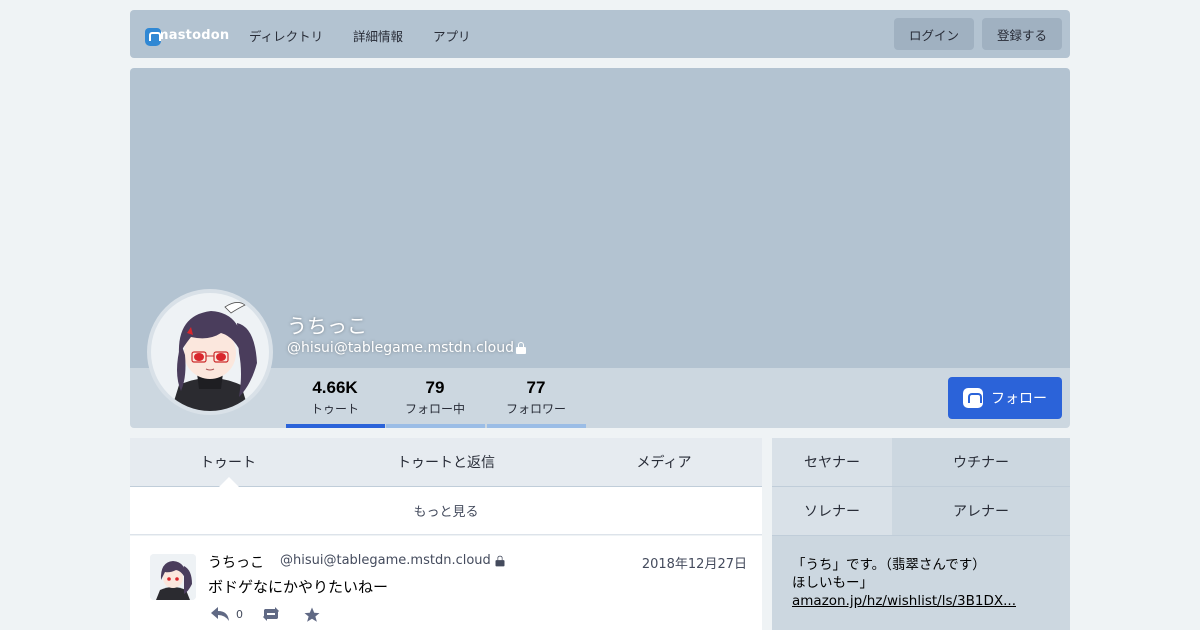 The image size is (1200, 630). Describe the element at coordinates (335, 426) in the screenshot. I see `counter-toots-underline` at that location.